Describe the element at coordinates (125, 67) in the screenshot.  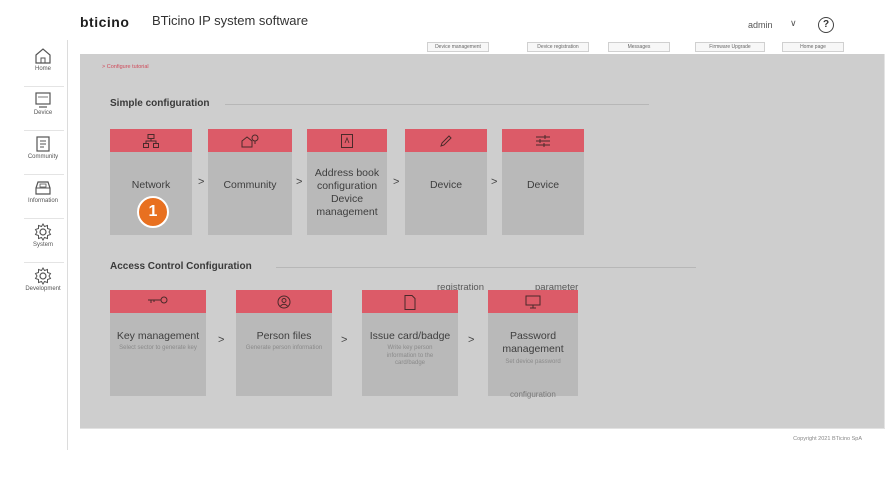
I see `breadcrumb: > Configure tutorial` at that location.